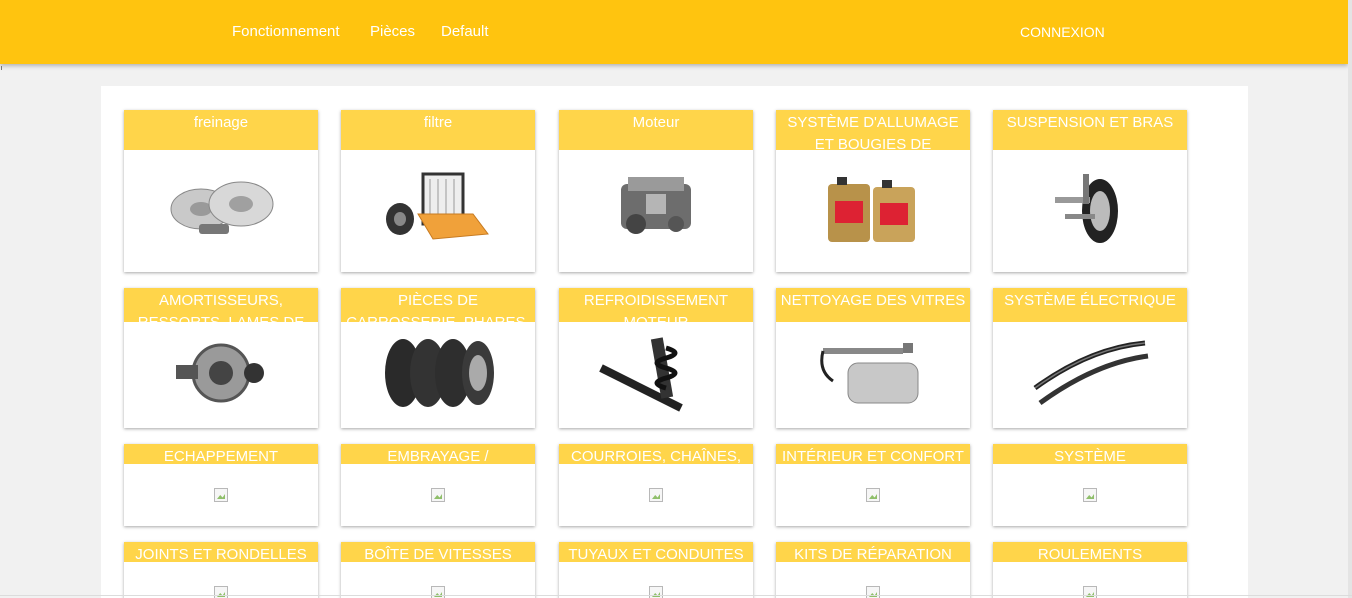  What do you see at coordinates (221, 454) in the screenshot?
I see `category-title: ECHAPPEMENT` at bounding box center [221, 454].